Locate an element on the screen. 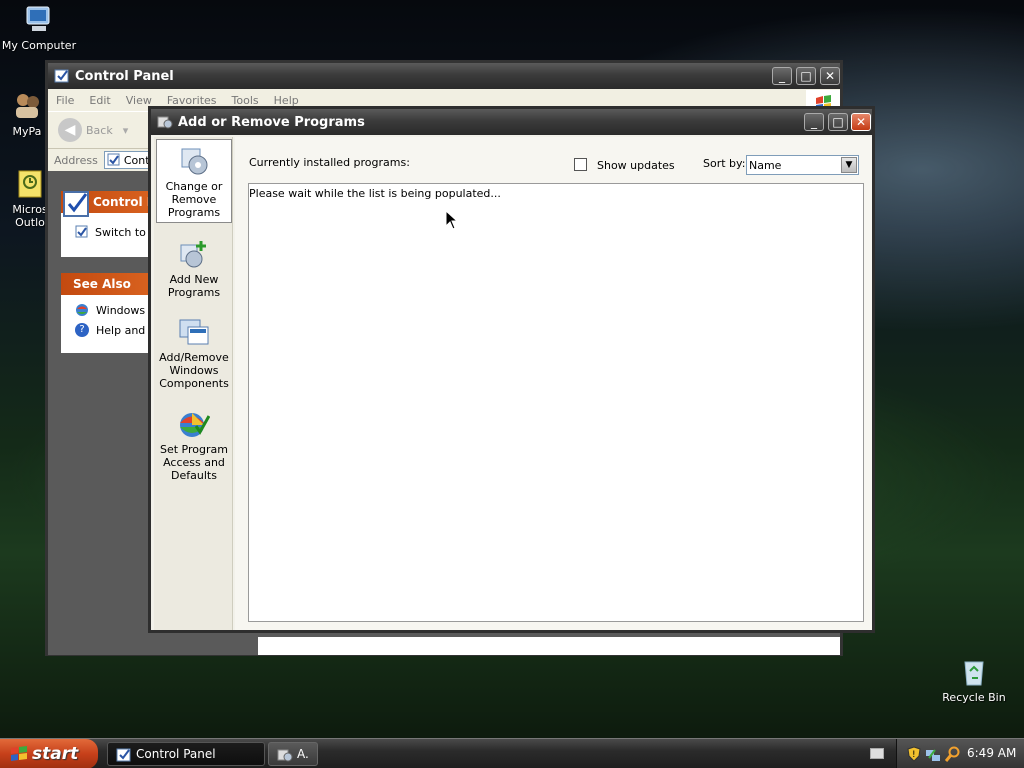  desktop-icon-recycle-bin: Recycle Bin is located at coordinates (974, 680).